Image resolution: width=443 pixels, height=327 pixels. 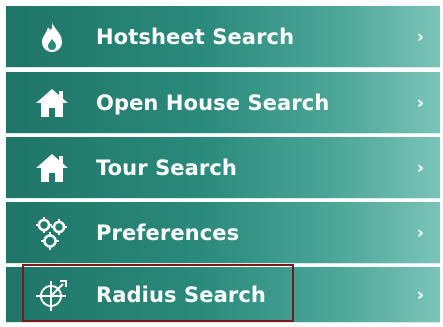 I want to click on gears-icon, so click(x=52, y=233).